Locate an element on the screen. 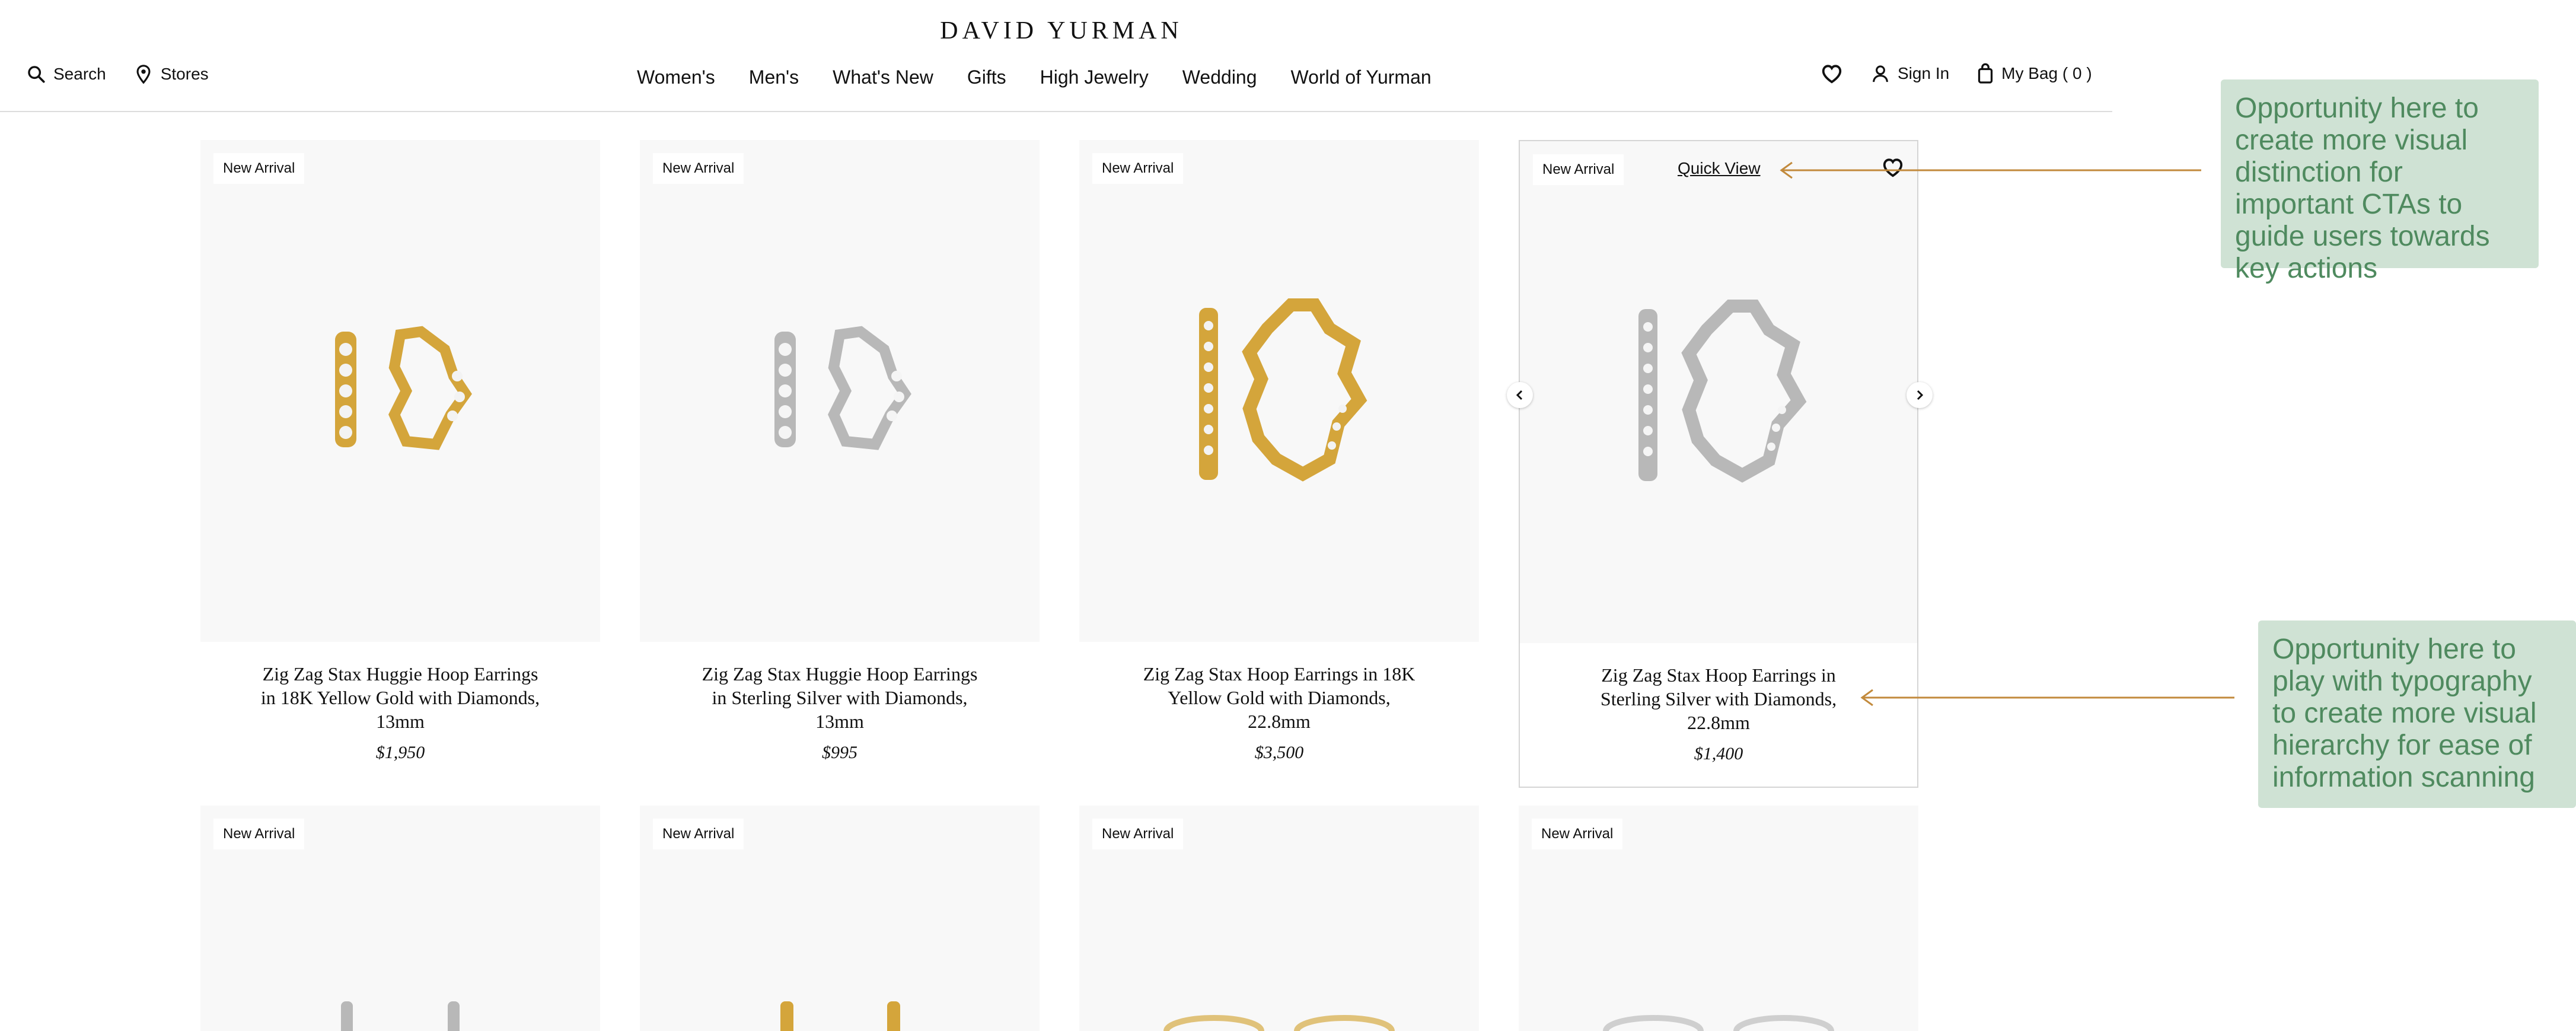 The width and height of the screenshot is (2576, 1031). annotation-arrows is located at coordinates (2007, 434).